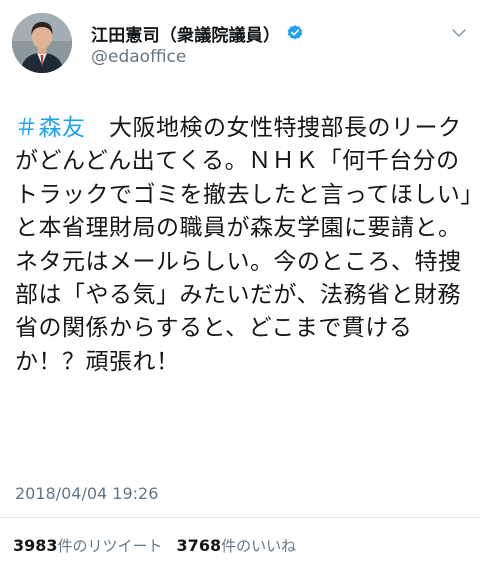 Image resolution: width=480 pixels, height=578 pixels. What do you see at coordinates (35, 545) in the screenshot?
I see `retweets-count: 3983` at bounding box center [35, 545].